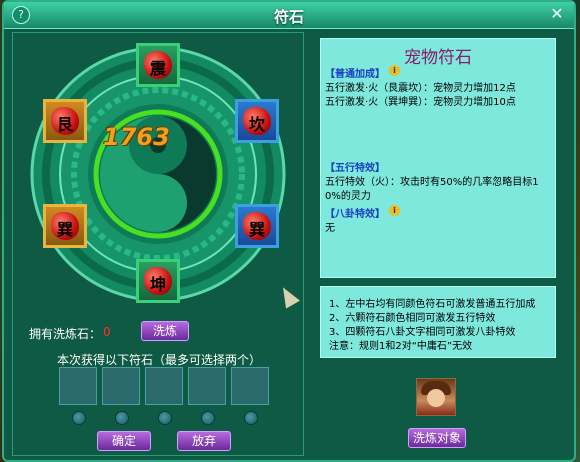 The width and height of the screenshot is (580, 462). I want to click on rune-tile-upper-right: 坎, so click(257, 121).